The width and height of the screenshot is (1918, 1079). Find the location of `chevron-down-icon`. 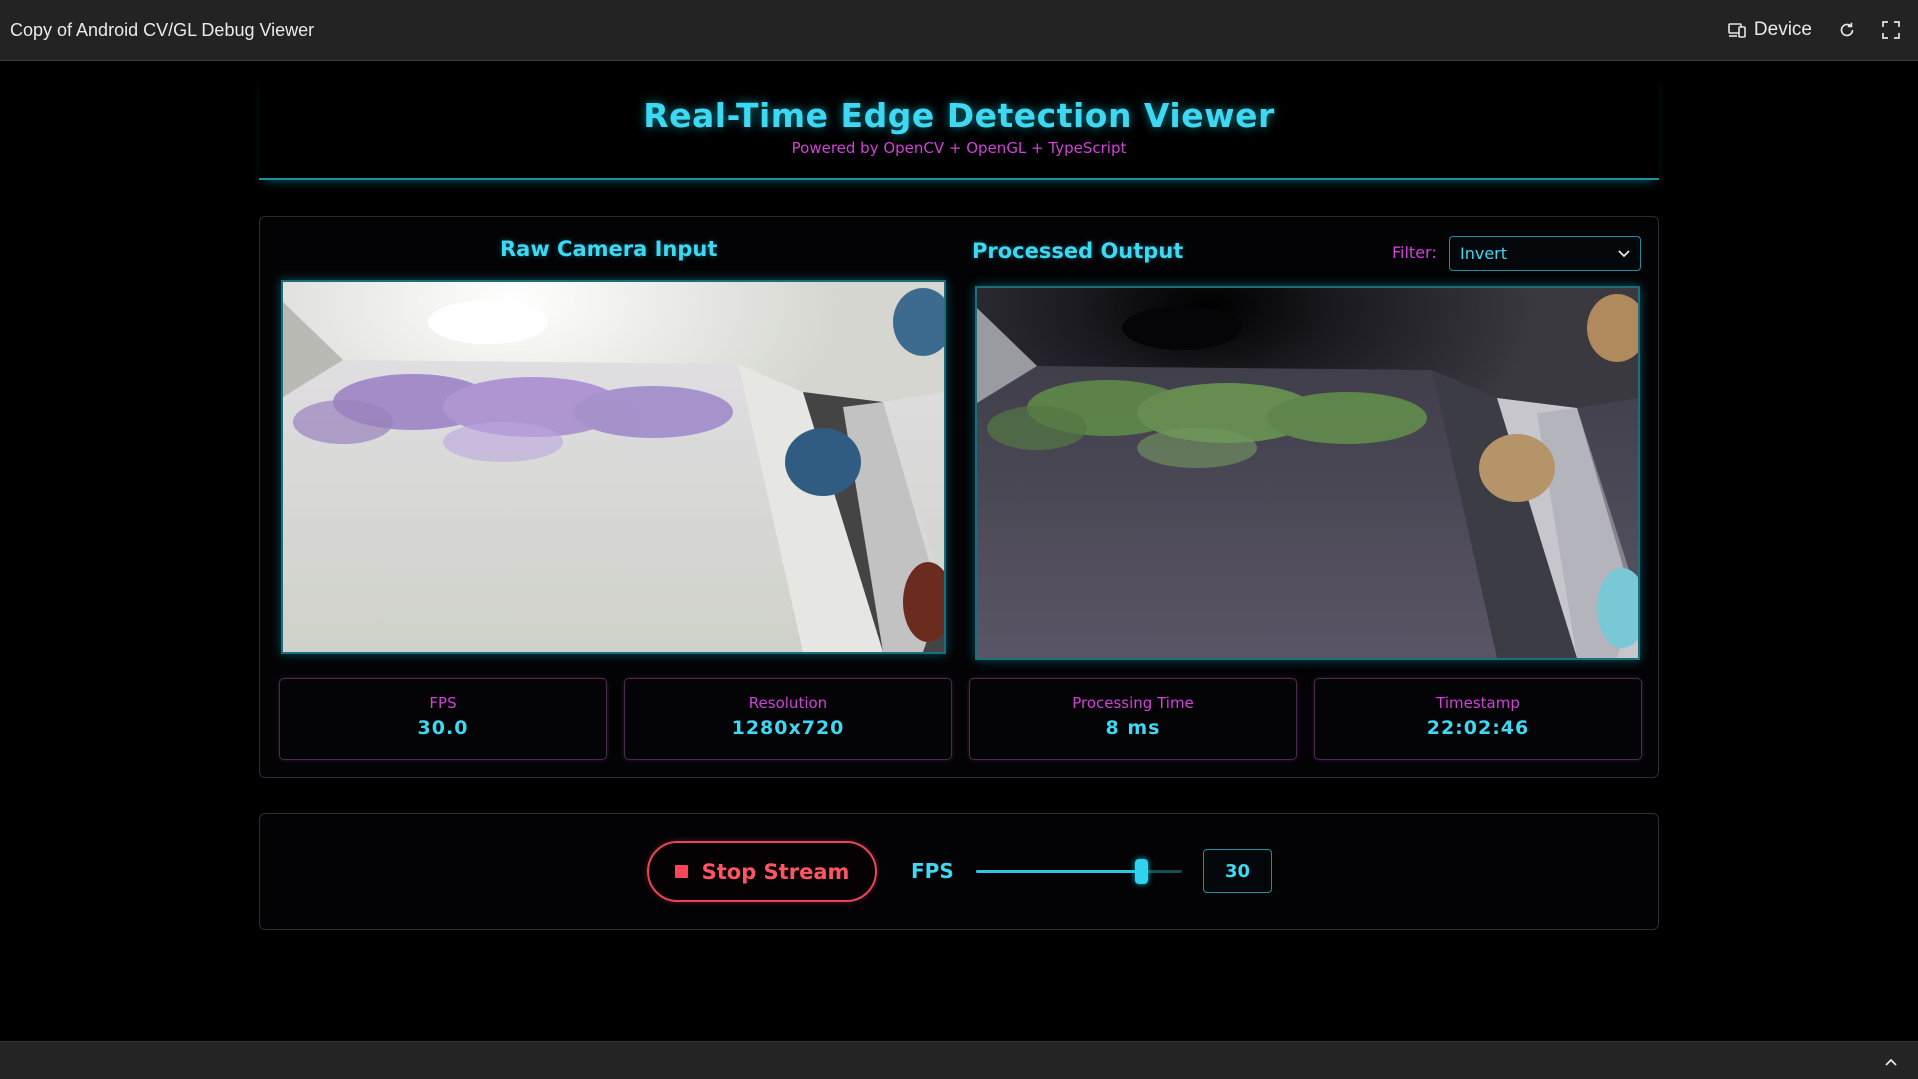

chevron-down-icon is located at coordinates (1624, 253).